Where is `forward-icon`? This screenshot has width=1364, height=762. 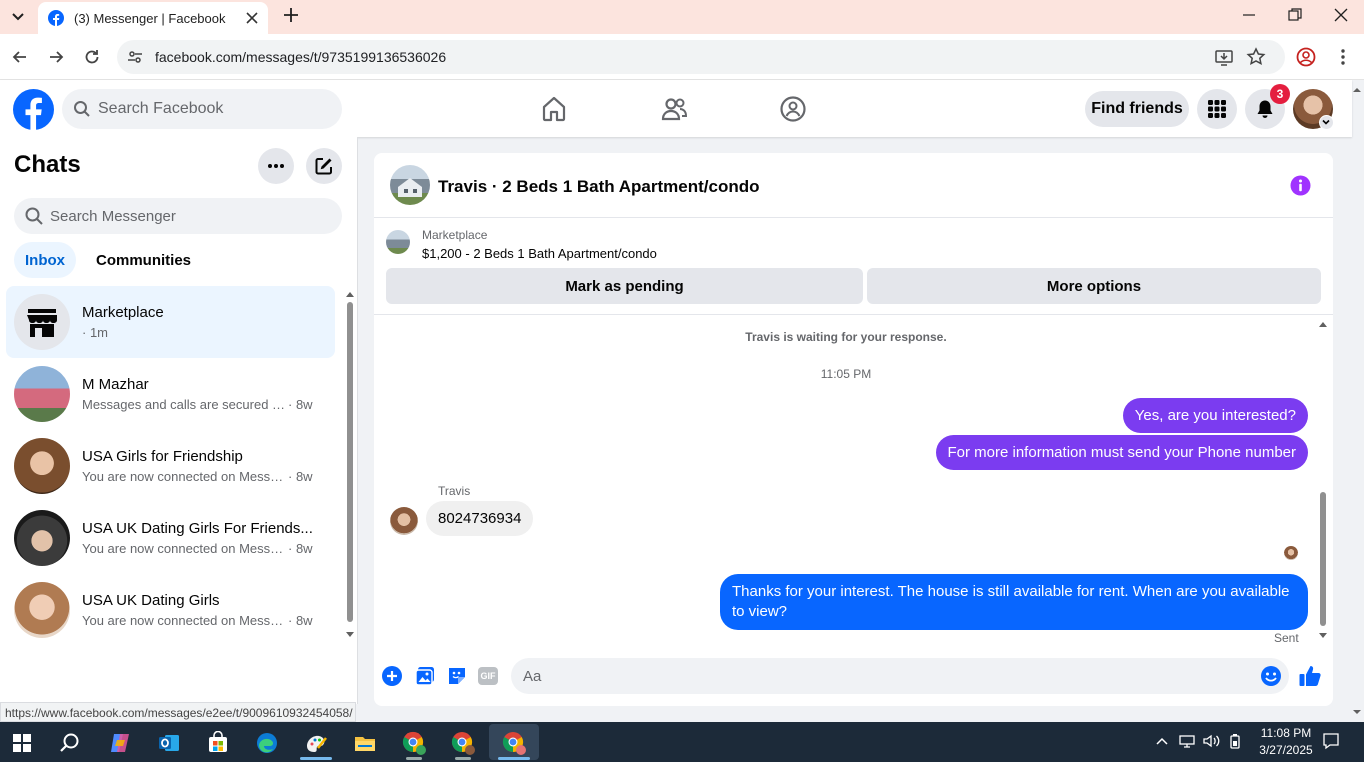 forward-icon is located at coordinates (56, 57).